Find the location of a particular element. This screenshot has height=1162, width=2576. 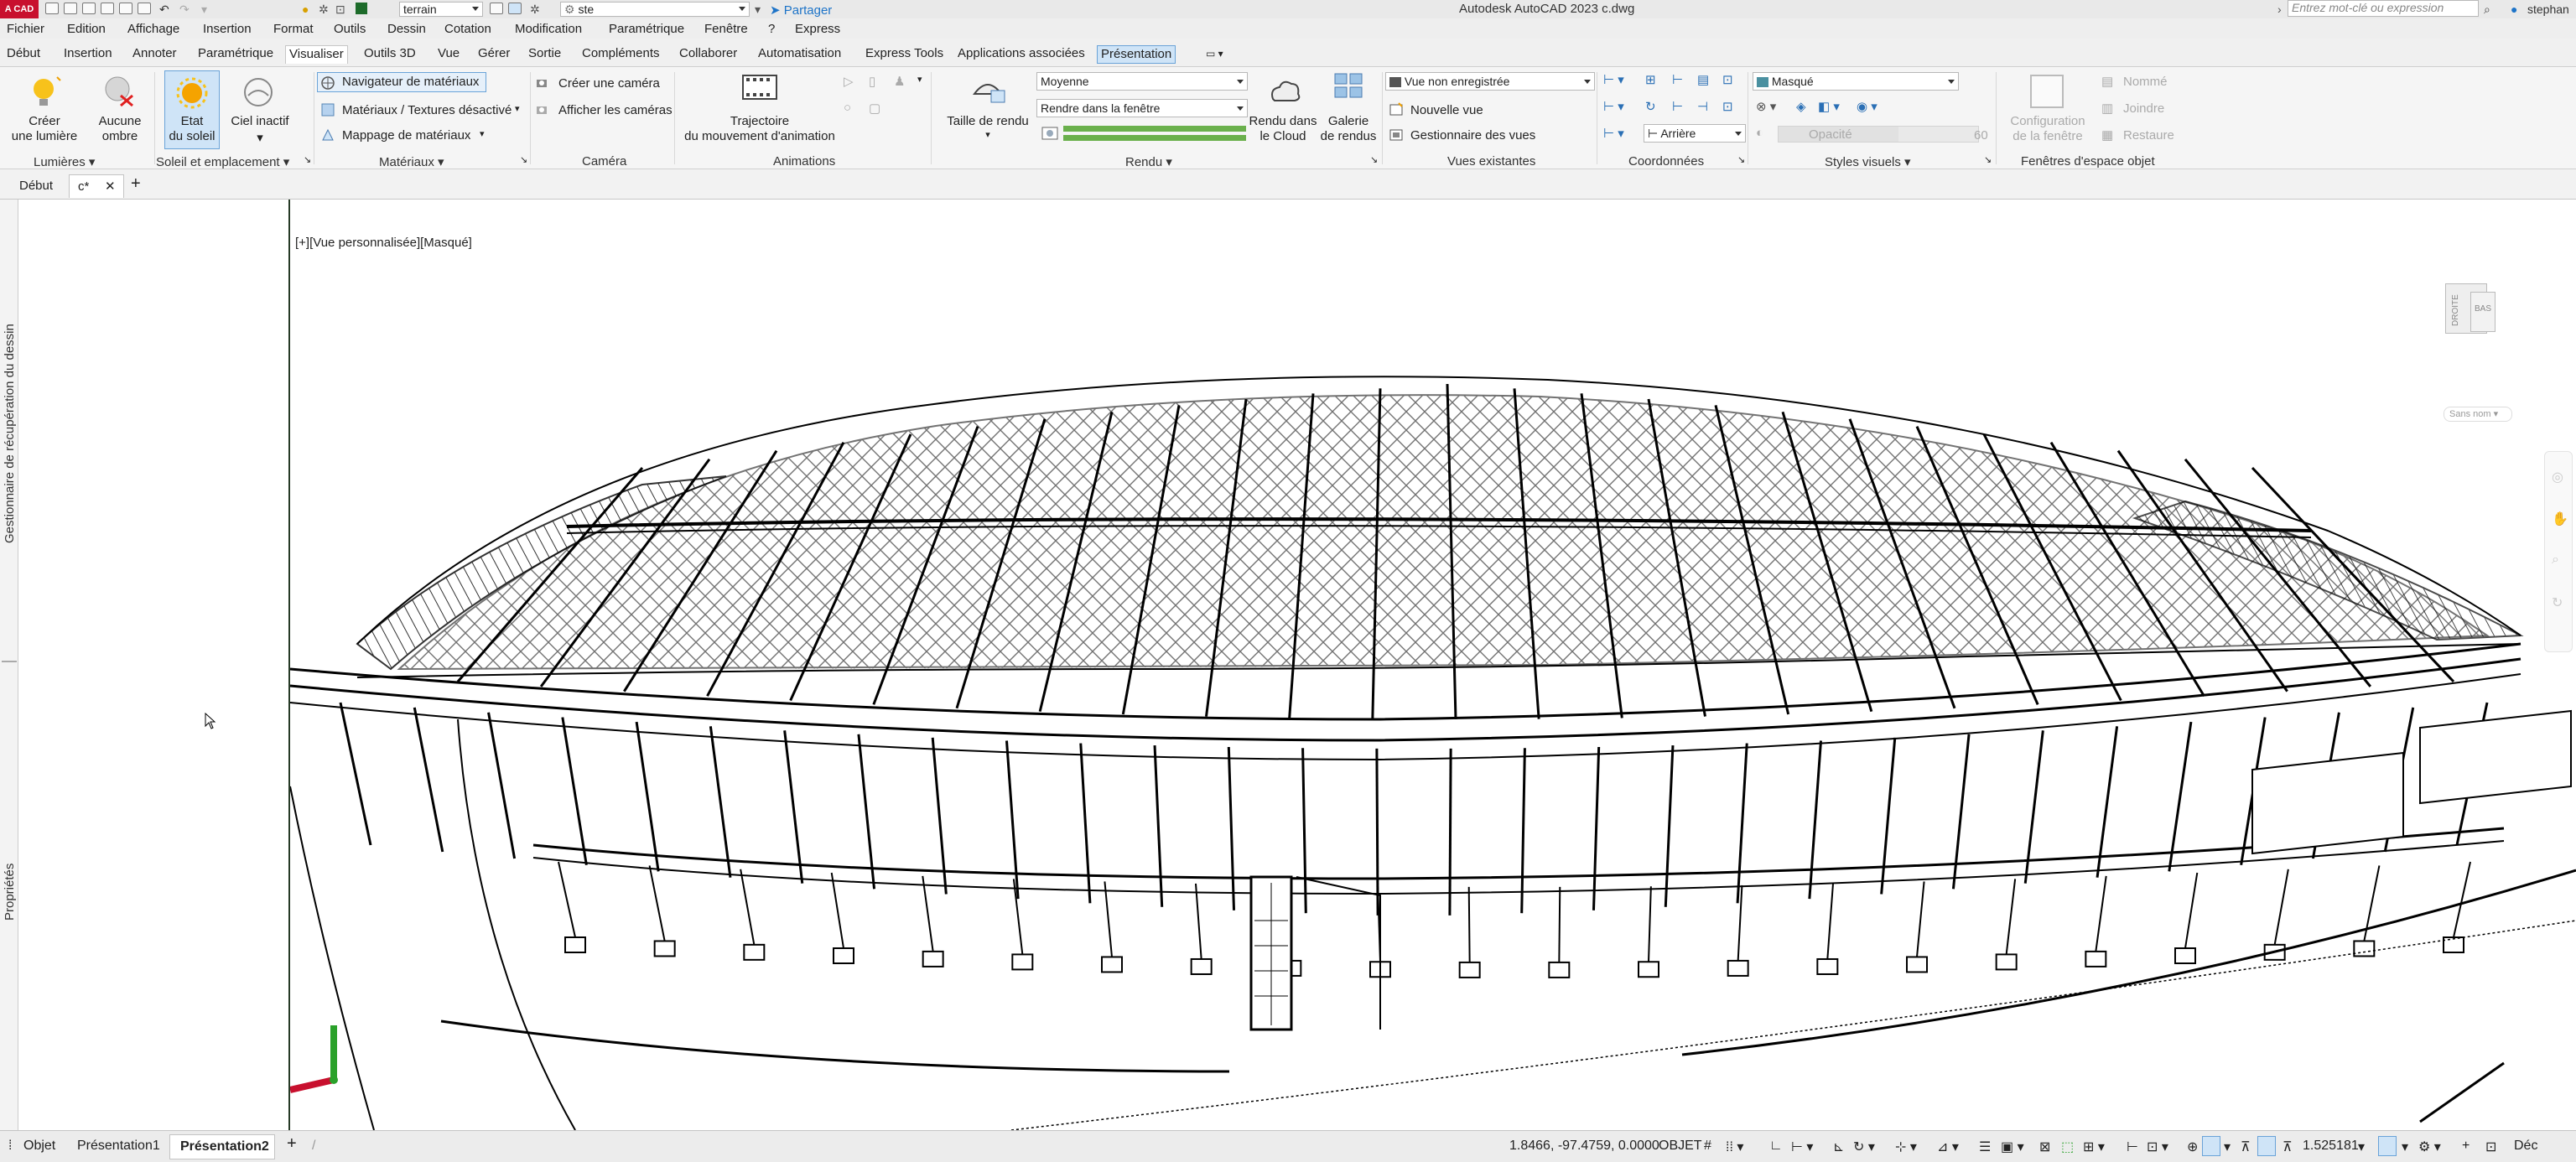

face-style-icon: ◈ is located at coordinates (1801, 106).